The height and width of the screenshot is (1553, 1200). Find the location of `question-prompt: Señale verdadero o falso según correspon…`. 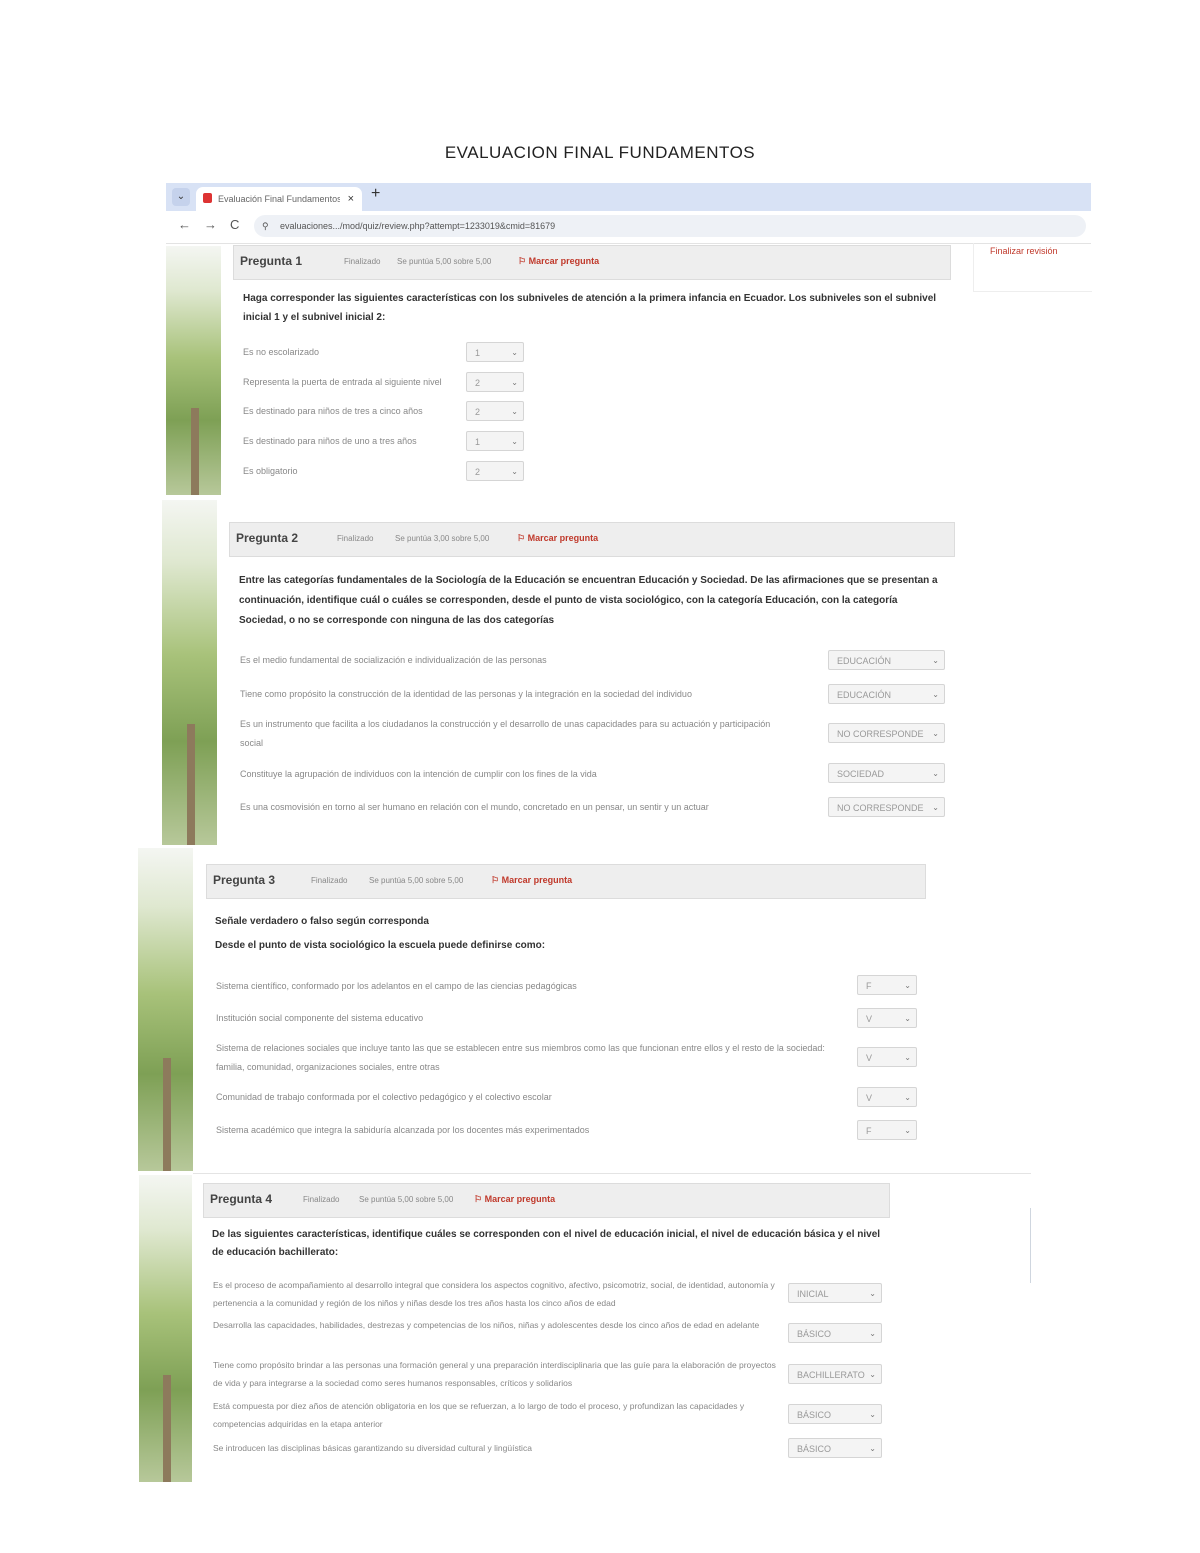

question-prompt: Señale verdadero o falso según correspon… is located at coordinates (322, 921).